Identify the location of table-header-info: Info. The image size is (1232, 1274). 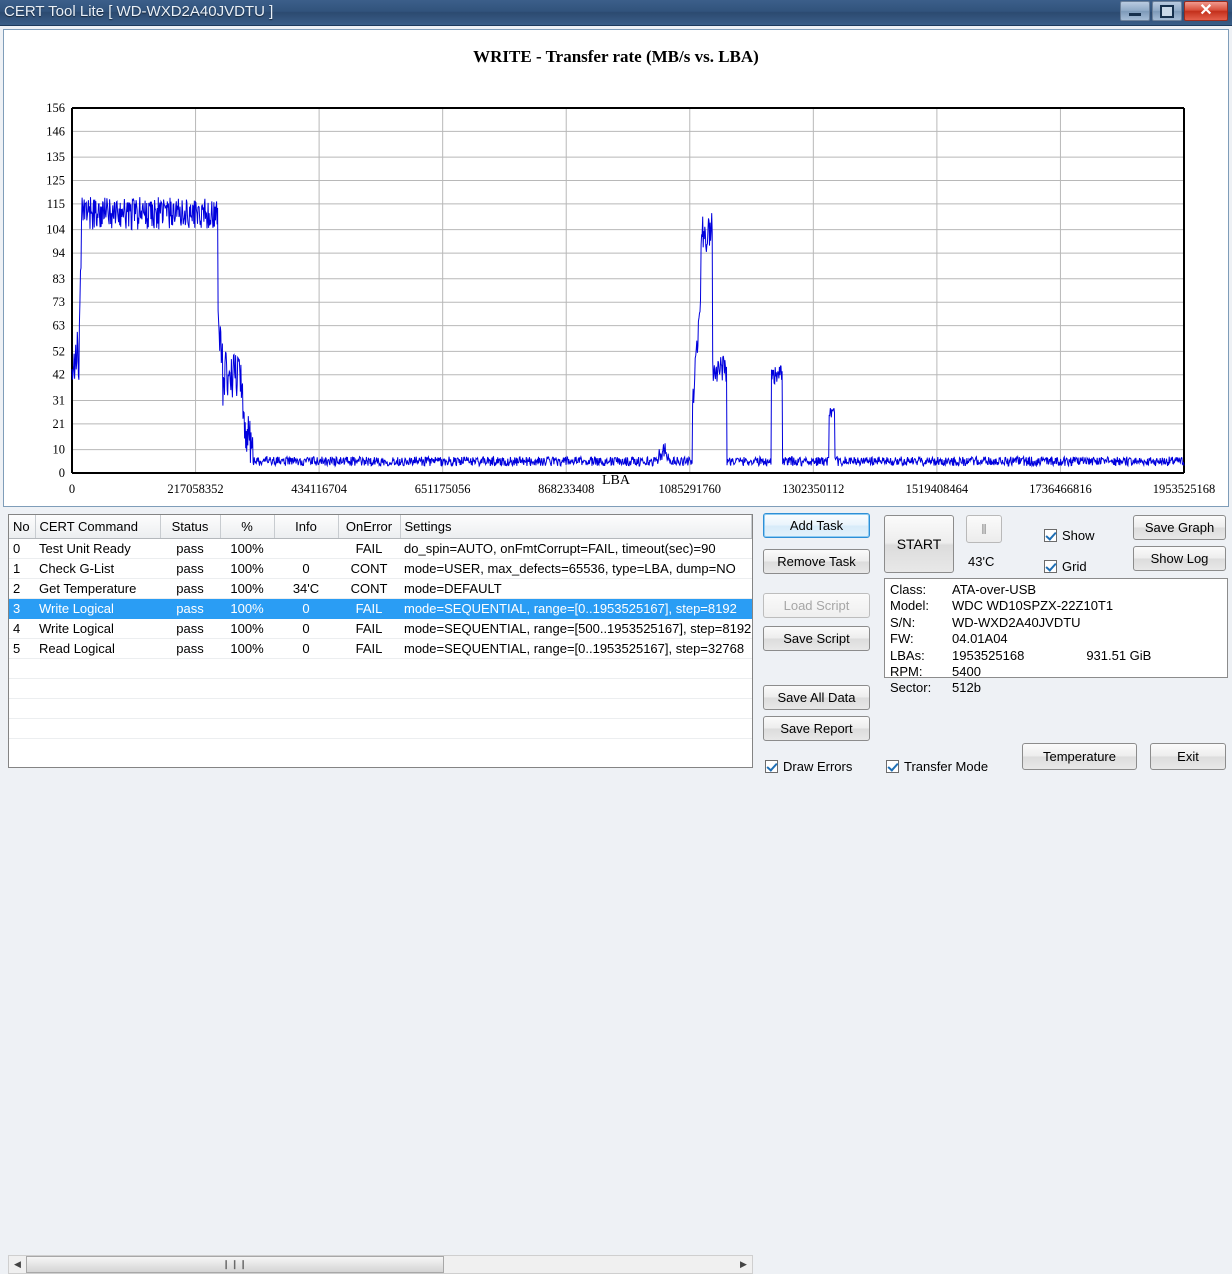
(306, 527).